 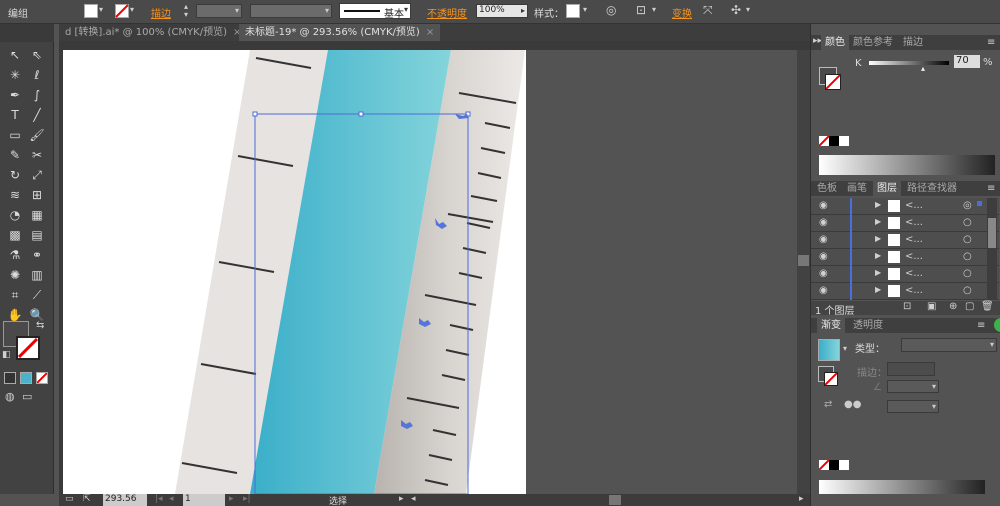 What do you see at coordinates (40, 325) in the screenshot?
I see `swap-colors-icon: ⇆` at bounding box center [40, 325].